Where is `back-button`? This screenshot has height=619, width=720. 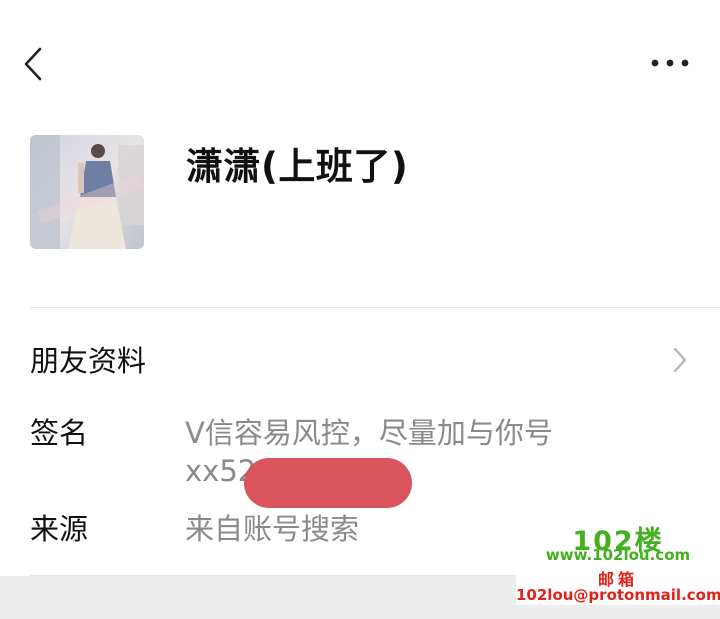
back-button is located at coordinates (35, 64).